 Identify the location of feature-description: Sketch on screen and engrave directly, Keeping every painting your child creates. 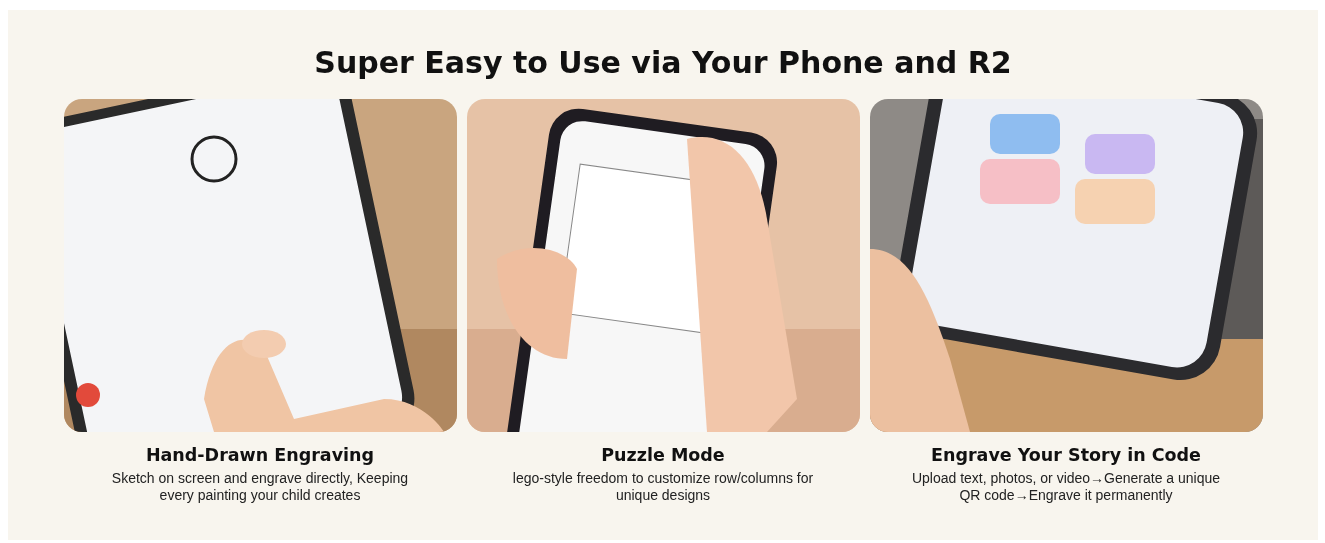
(260, 487).